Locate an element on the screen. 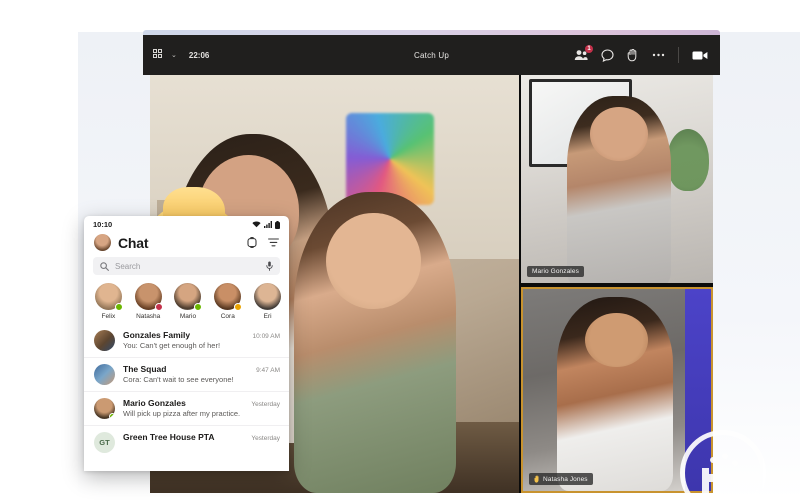 This screenshot has width=800, height=500. camera-icon is located at coordinates (700, 55).